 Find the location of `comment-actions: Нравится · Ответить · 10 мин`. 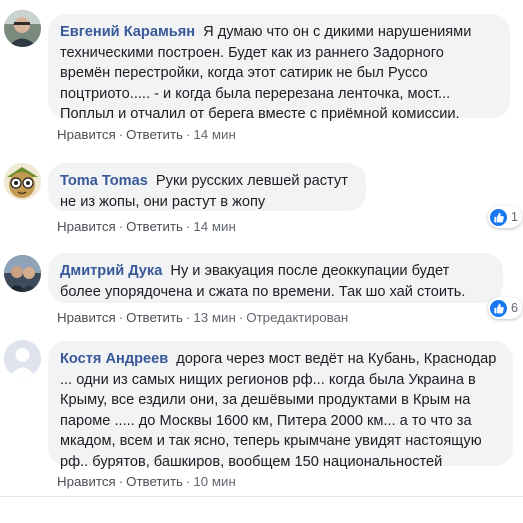

comment-actions: Нравится · Ответить · 10 мин is located at coordinates (146, 481).